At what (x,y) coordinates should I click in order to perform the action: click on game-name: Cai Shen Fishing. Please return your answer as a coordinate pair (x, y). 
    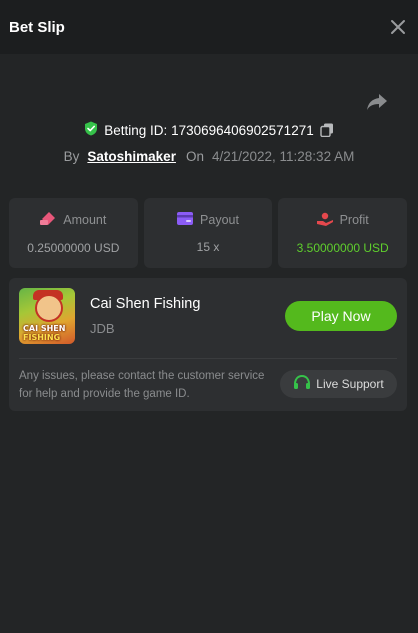
    Looking at the image, I should click on (145, 304).